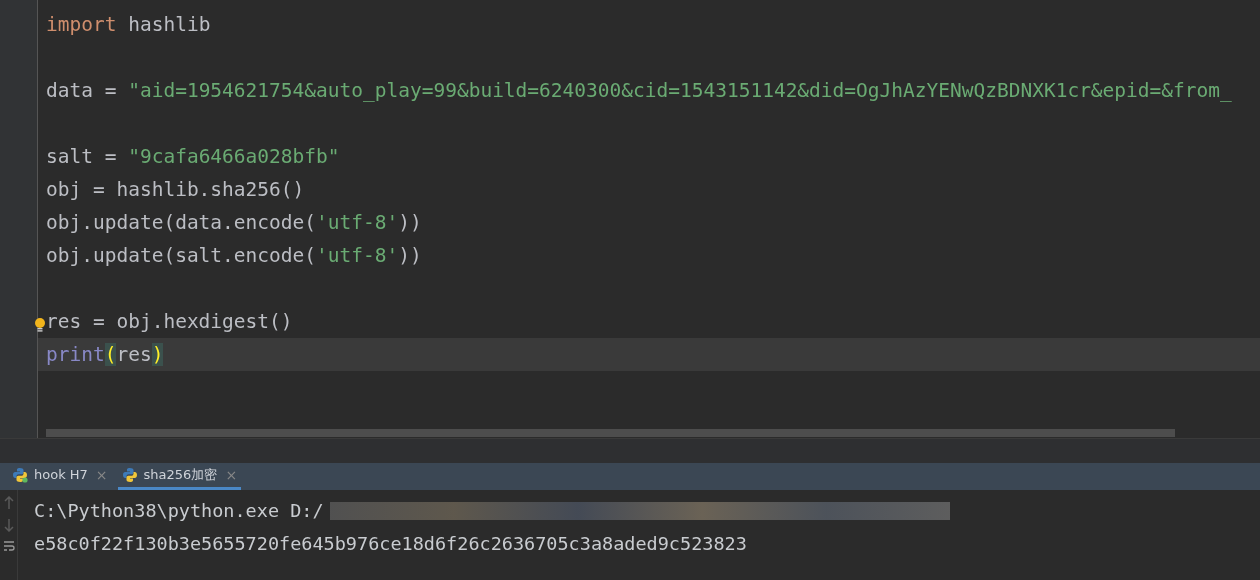 This screenshot has height=580, width=1260. Describe the element at coordinates (610, 433) in the screenshot. I see `horizontal-scrollbar` at that location.